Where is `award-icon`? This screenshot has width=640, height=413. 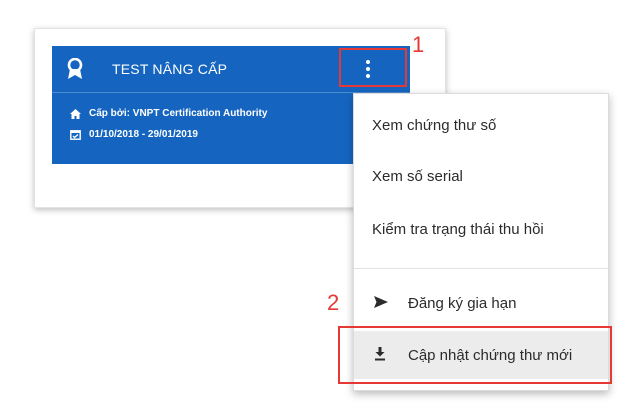 award-icon is located at coordinates (75, 68).